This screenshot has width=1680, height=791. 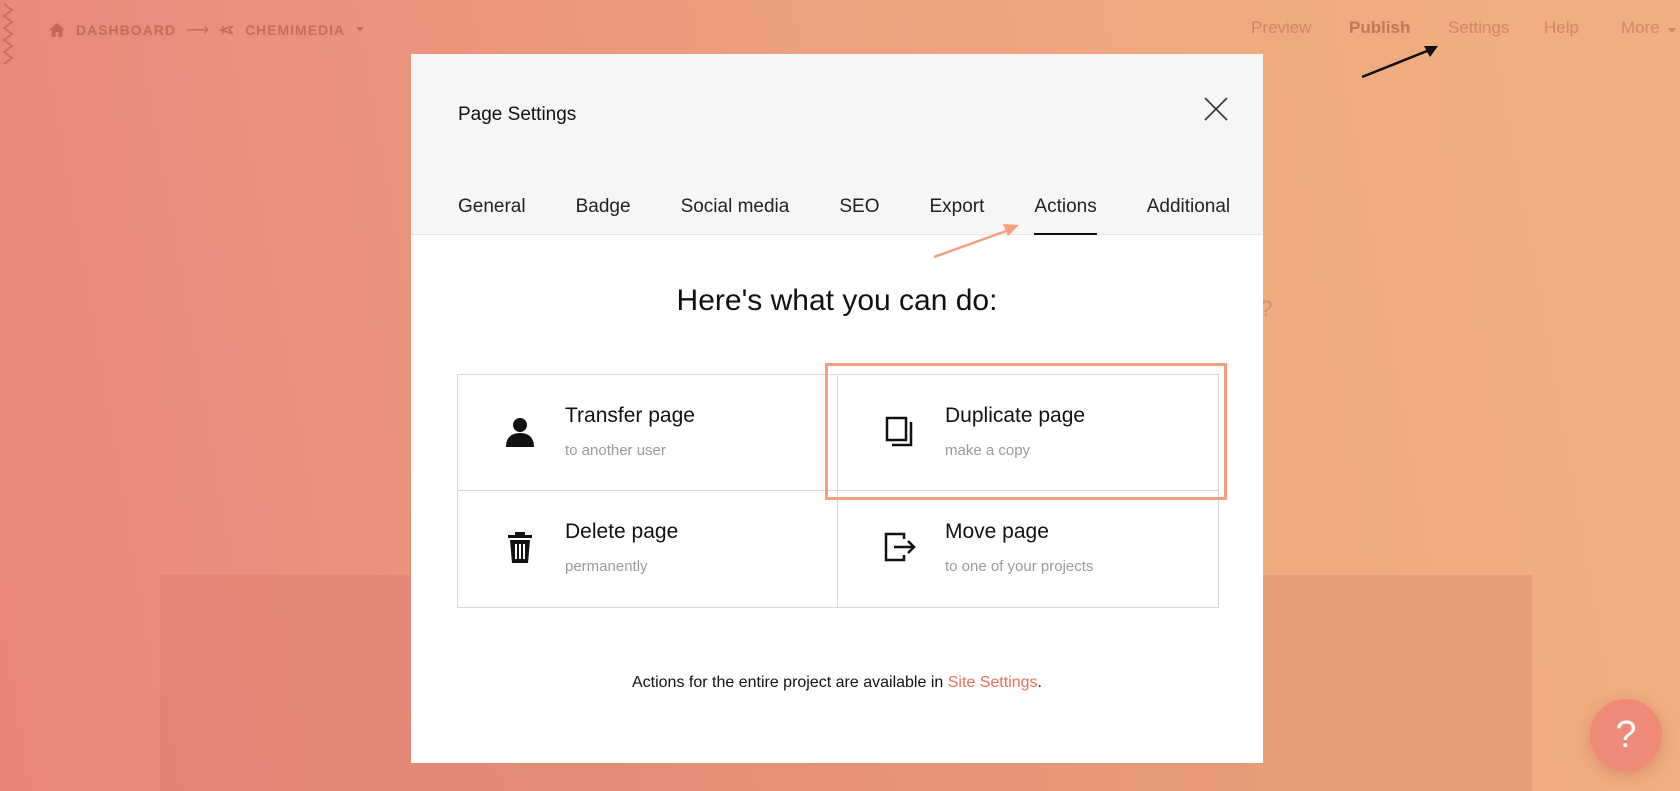 What do you see at coordinates (648, 433) in the screenshot?
I see `transfer-page-card: Transfer page to another user` at bounding box center [648, 433].